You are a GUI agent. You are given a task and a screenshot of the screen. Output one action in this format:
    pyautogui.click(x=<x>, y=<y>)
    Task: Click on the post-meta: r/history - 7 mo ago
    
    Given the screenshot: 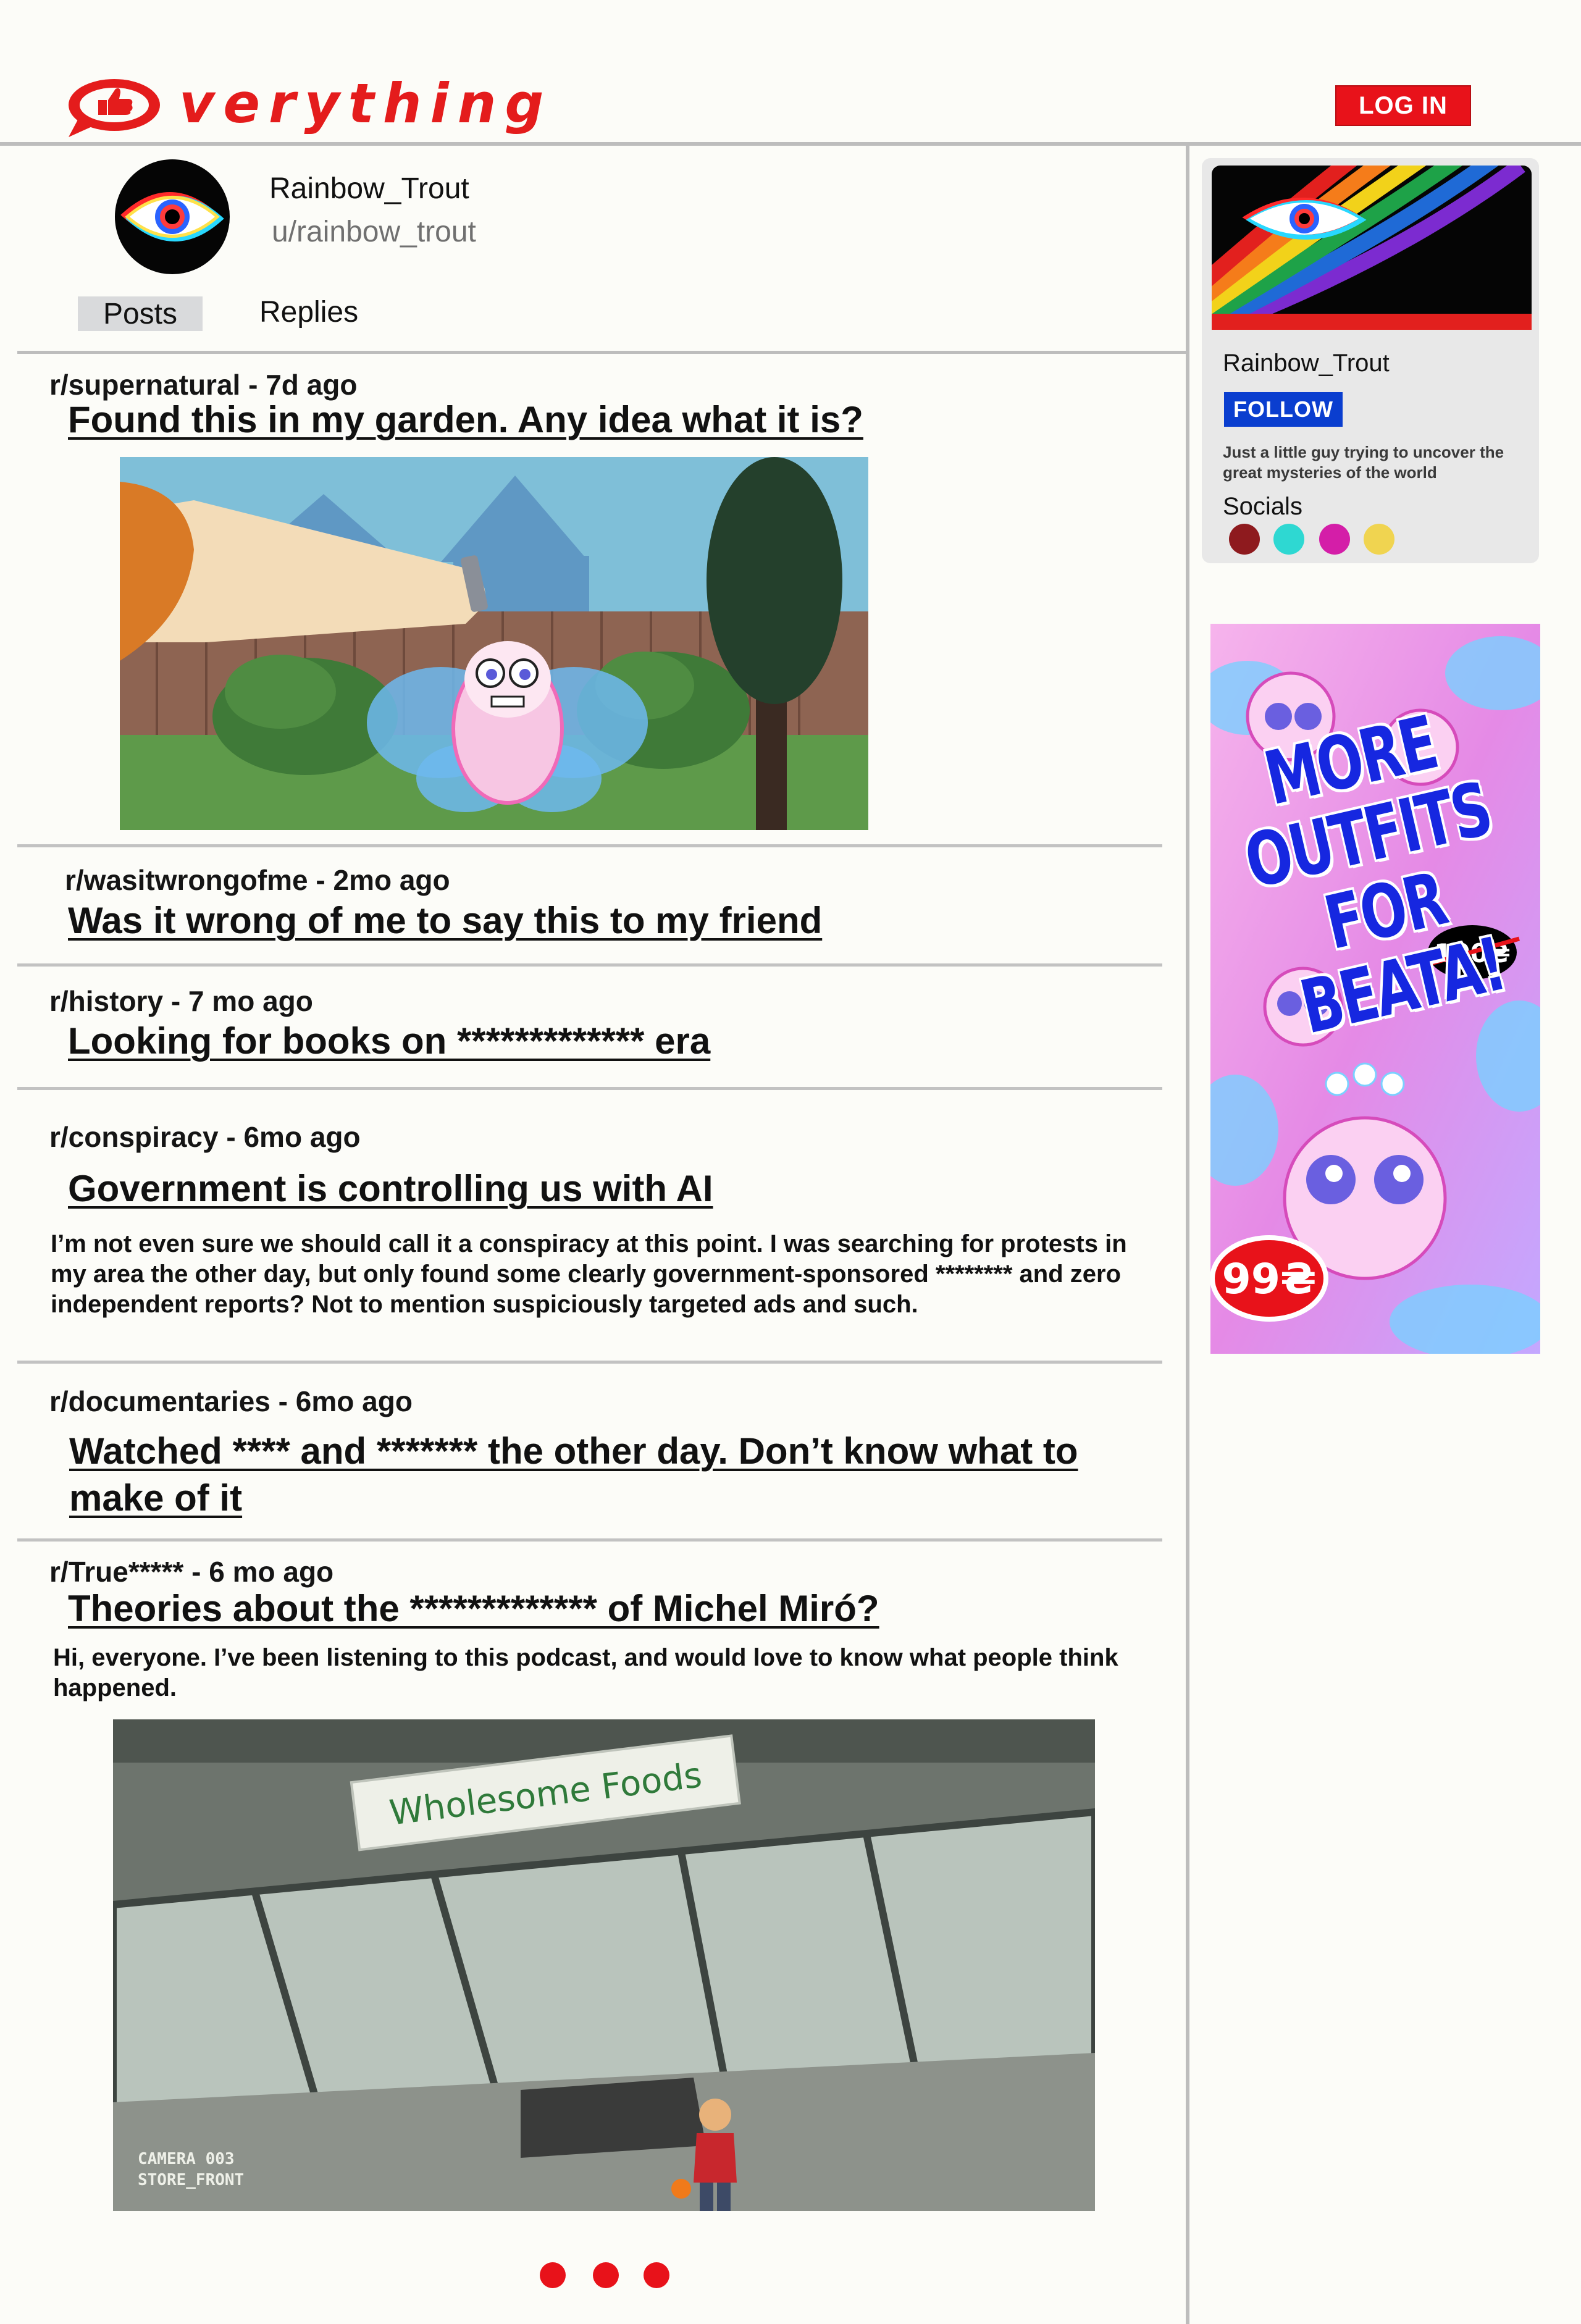 What is the action you would take?
    pyautogui.click(x=181, y=1001)
    